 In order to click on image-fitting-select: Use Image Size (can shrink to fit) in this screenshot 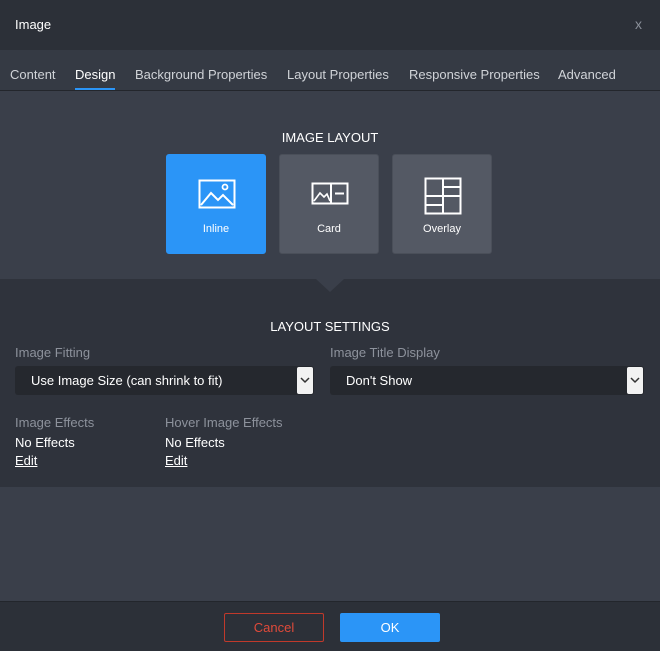, I will do `click(164, 380)`.